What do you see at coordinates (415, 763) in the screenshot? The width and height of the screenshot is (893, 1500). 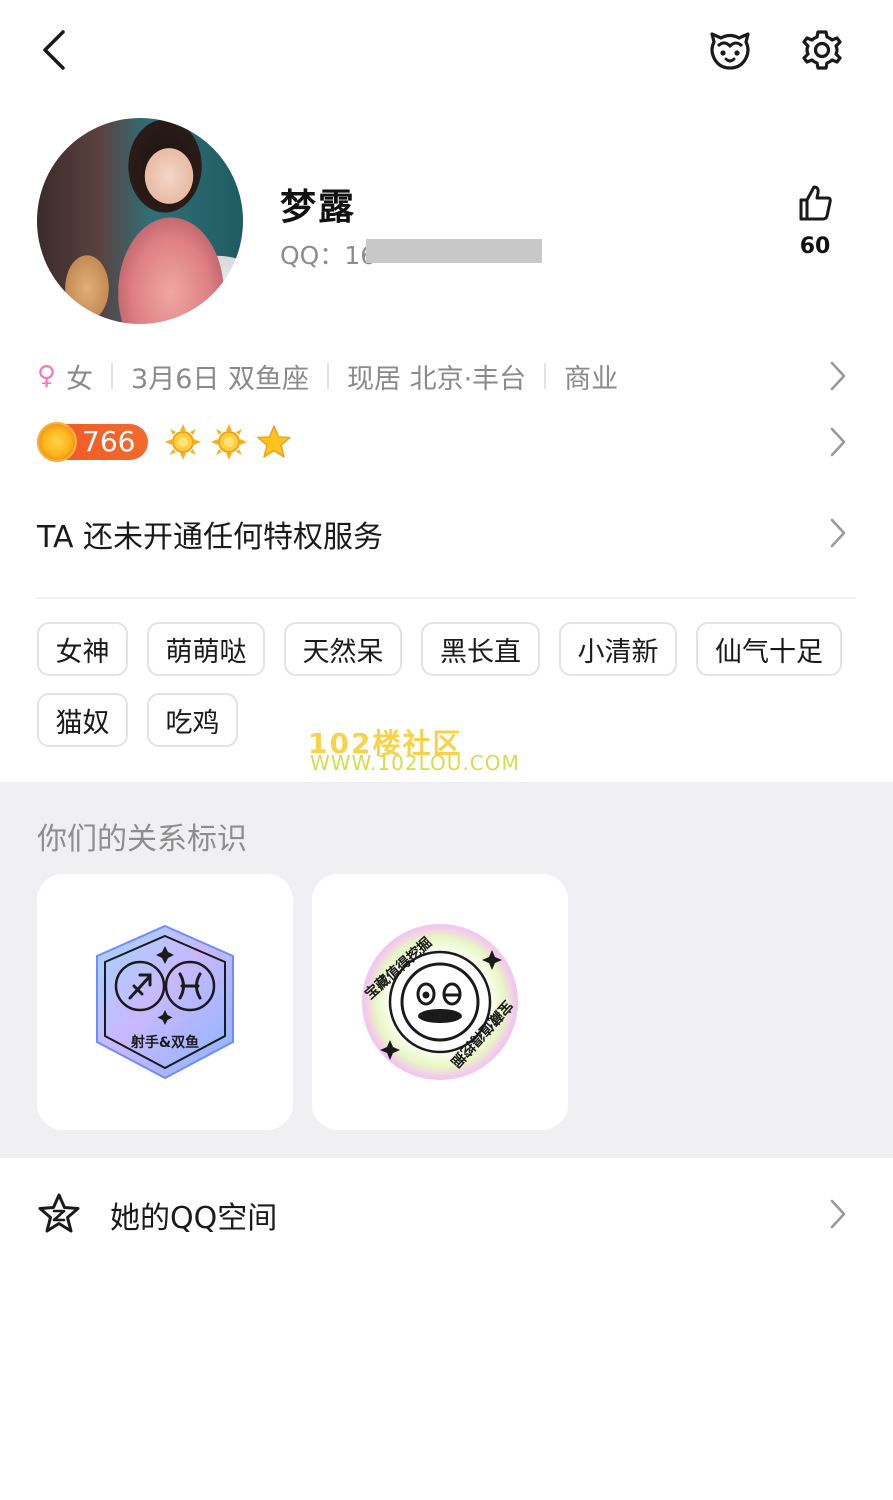 I see `watermark-url: WWW.102LOU.COM` at bounding box center [415, 763].